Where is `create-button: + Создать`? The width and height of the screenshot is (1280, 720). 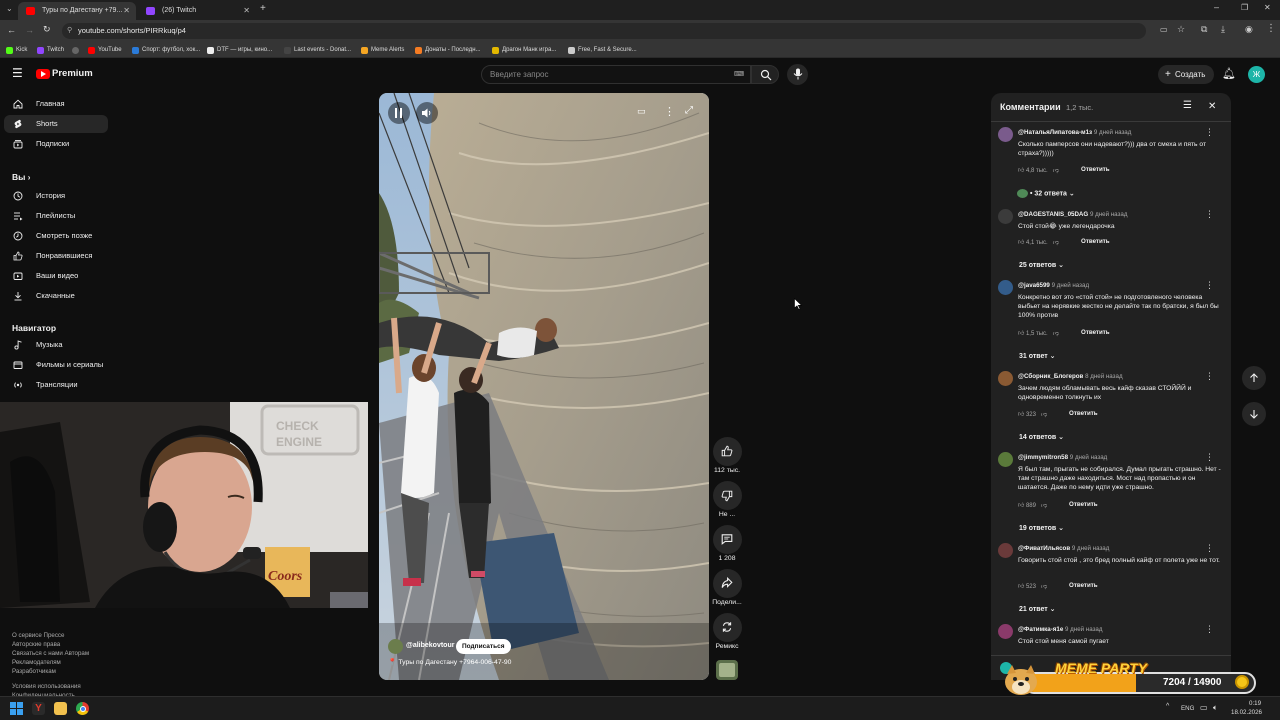 create-button: + Создать is located at coordinates (1186, 74).